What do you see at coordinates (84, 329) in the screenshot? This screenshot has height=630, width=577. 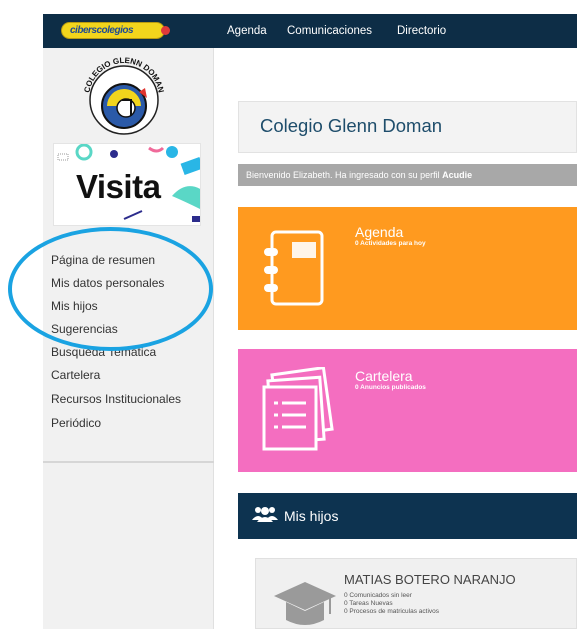 I see `sidebar-item-sugerencias: Sugerencias` at bounding box center [84, 329].